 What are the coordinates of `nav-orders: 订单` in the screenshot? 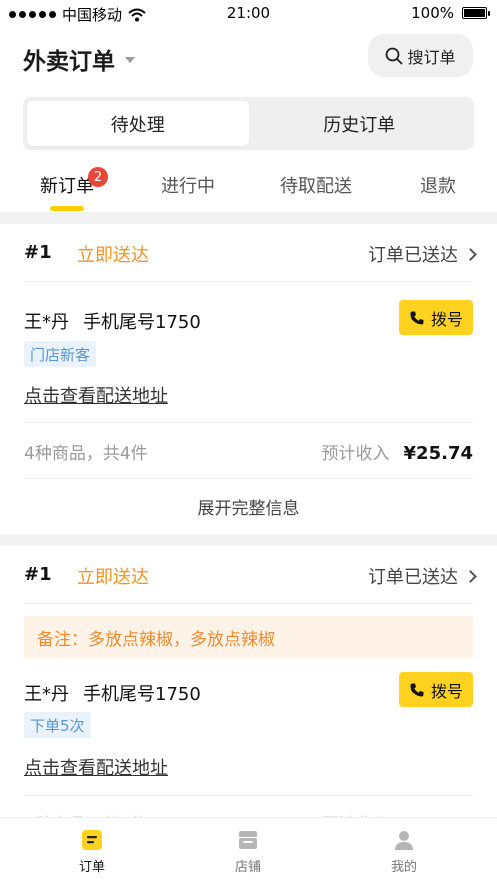 It's located at (92, 851).